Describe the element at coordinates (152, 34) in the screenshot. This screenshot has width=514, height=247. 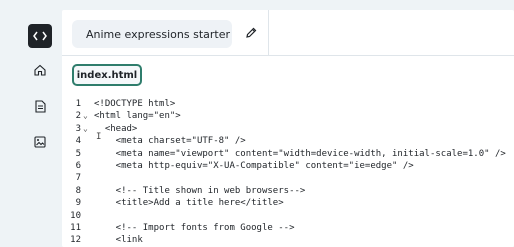
I see `project-title: Anime expressions starter` at that location.